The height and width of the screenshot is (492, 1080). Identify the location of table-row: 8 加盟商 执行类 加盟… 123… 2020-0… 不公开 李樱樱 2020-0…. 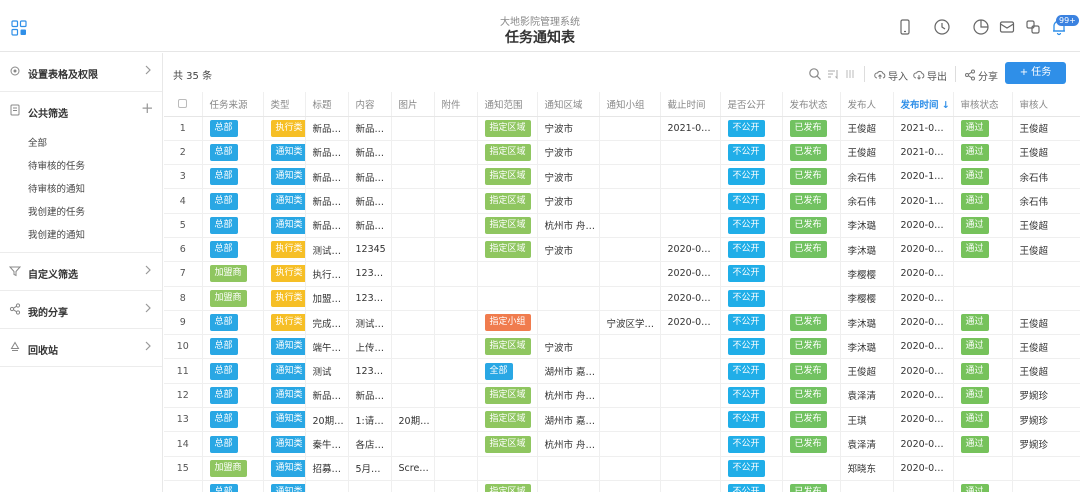
(622, 298).